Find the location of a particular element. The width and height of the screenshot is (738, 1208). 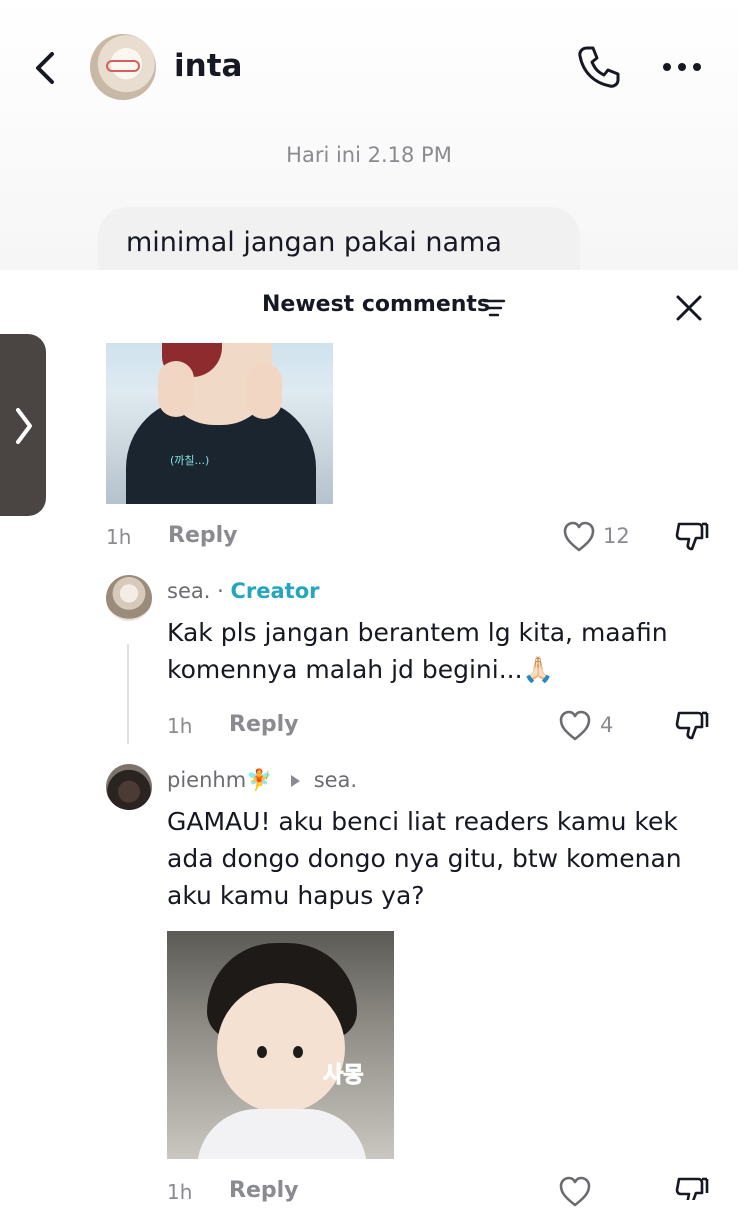

creator-badge: Creator is located at coordinates (275, 591).